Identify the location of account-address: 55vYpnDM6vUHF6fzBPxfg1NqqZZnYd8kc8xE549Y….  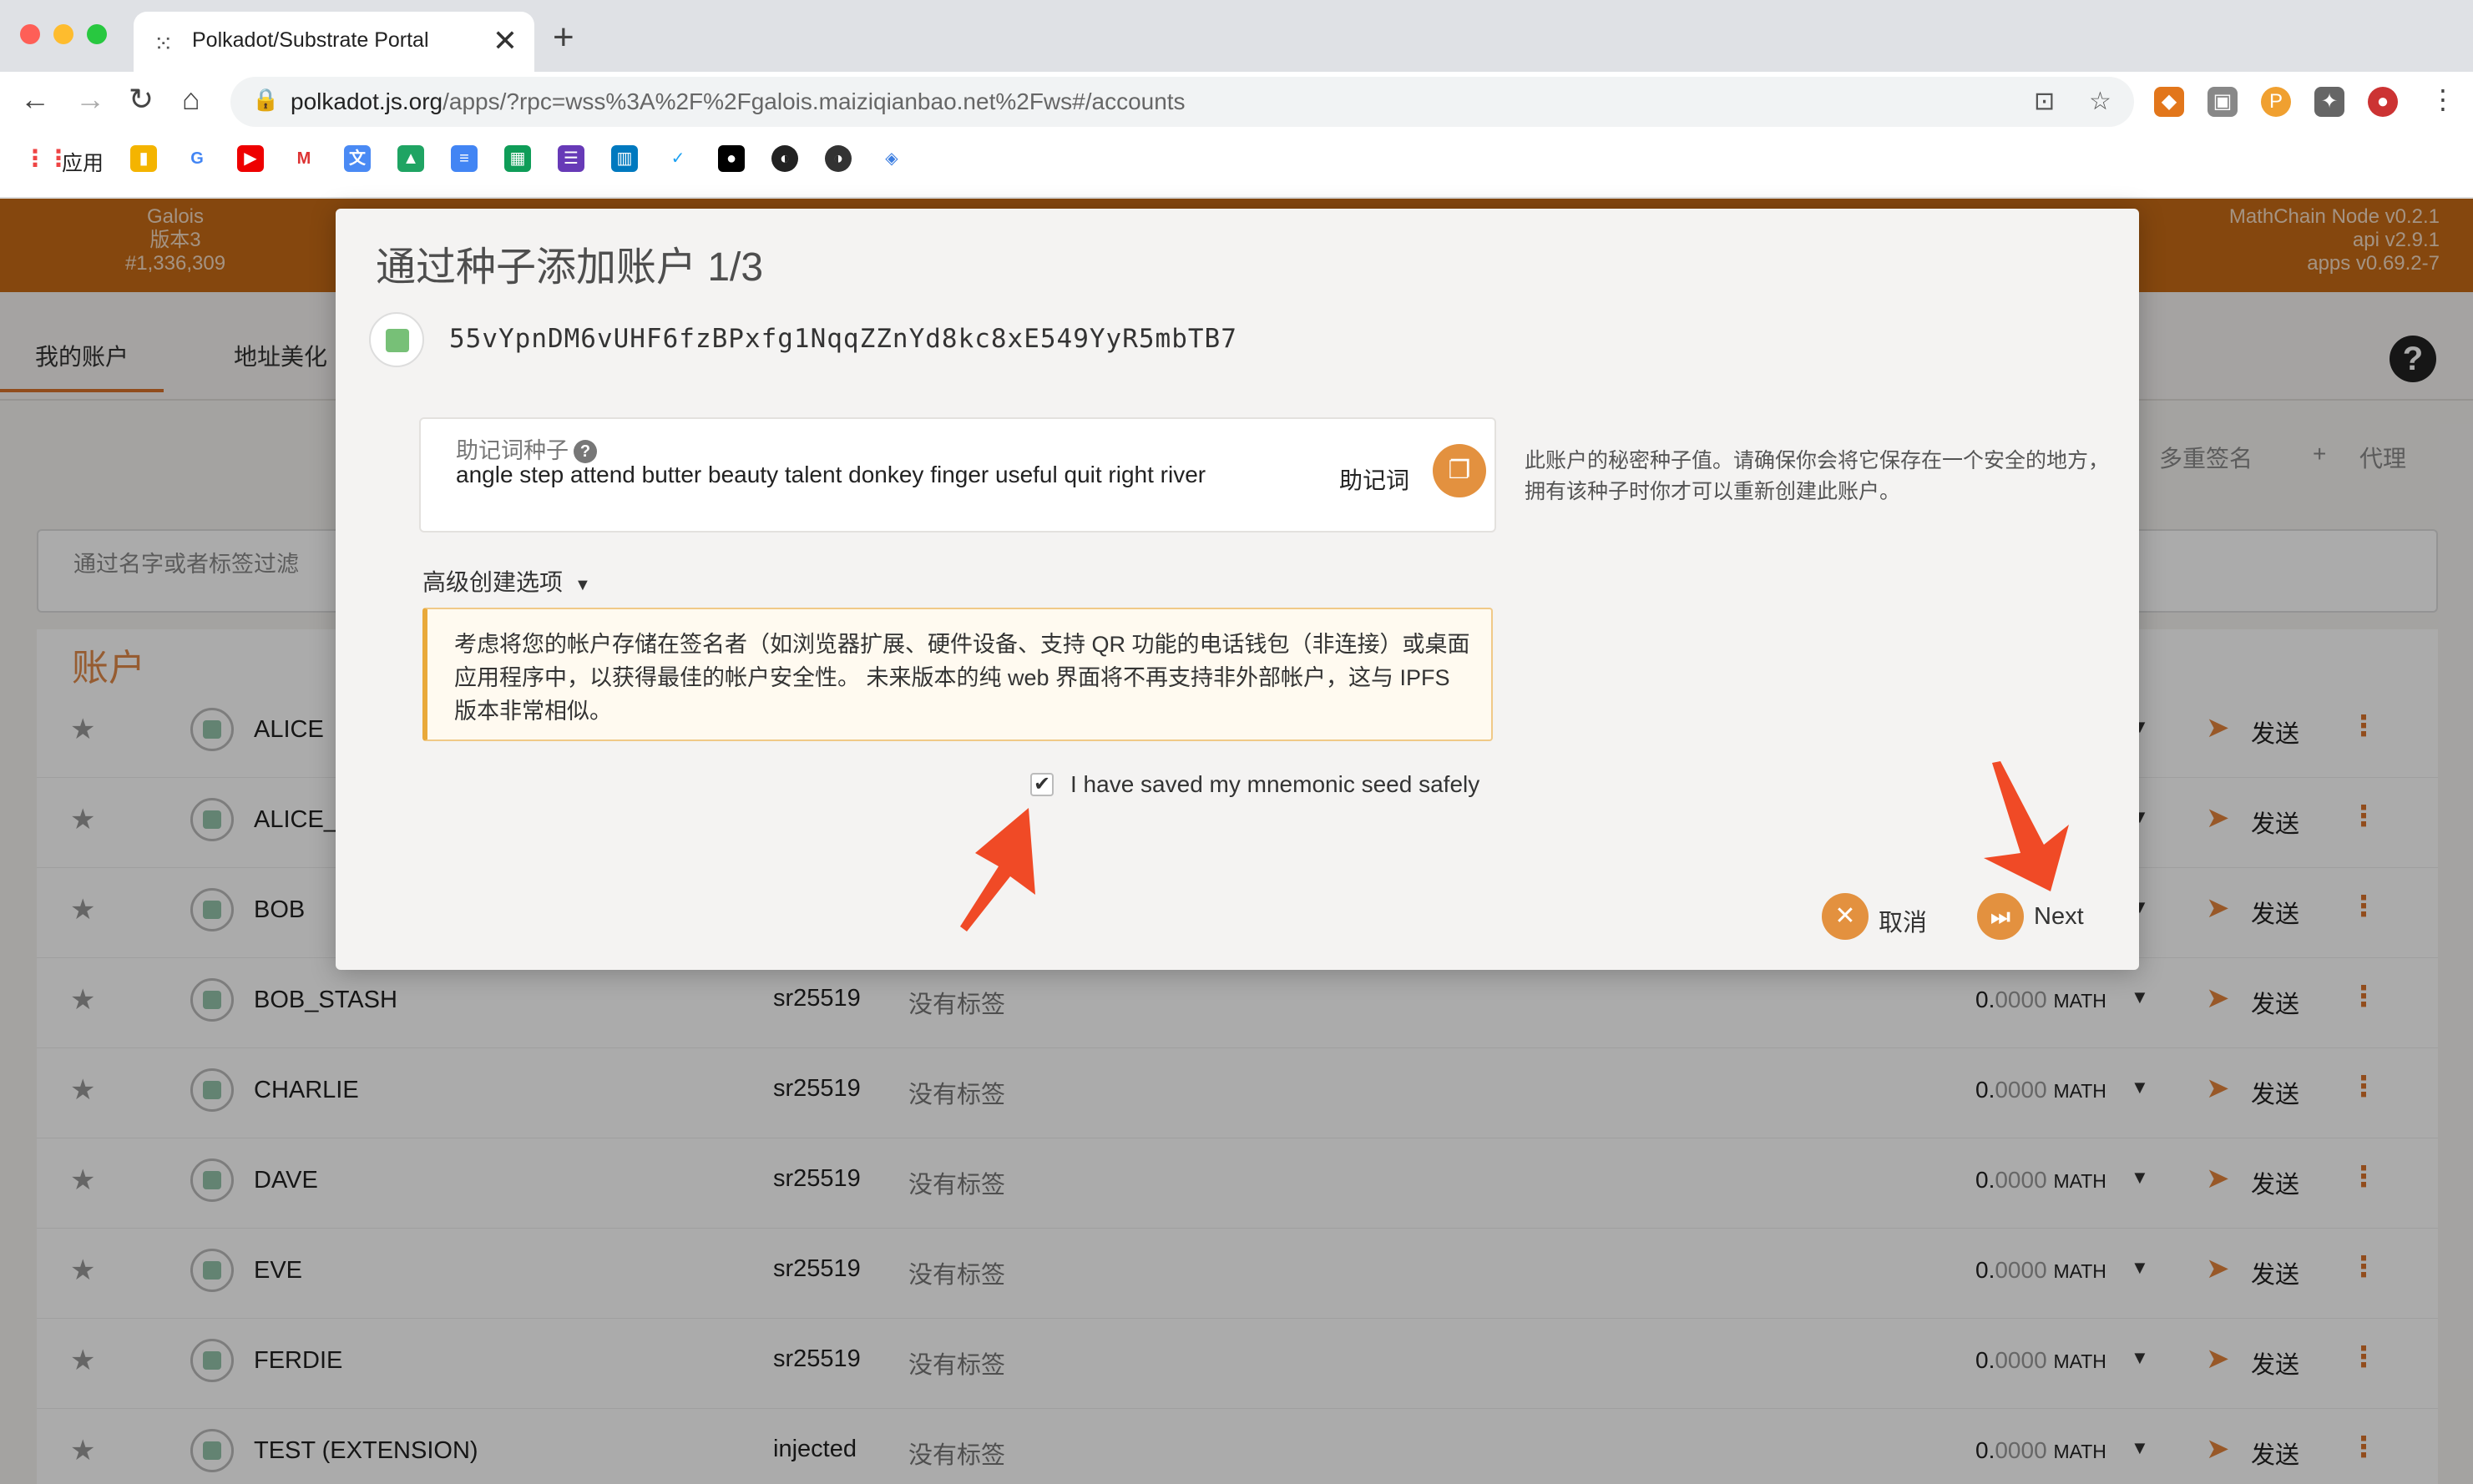
(843, 339).